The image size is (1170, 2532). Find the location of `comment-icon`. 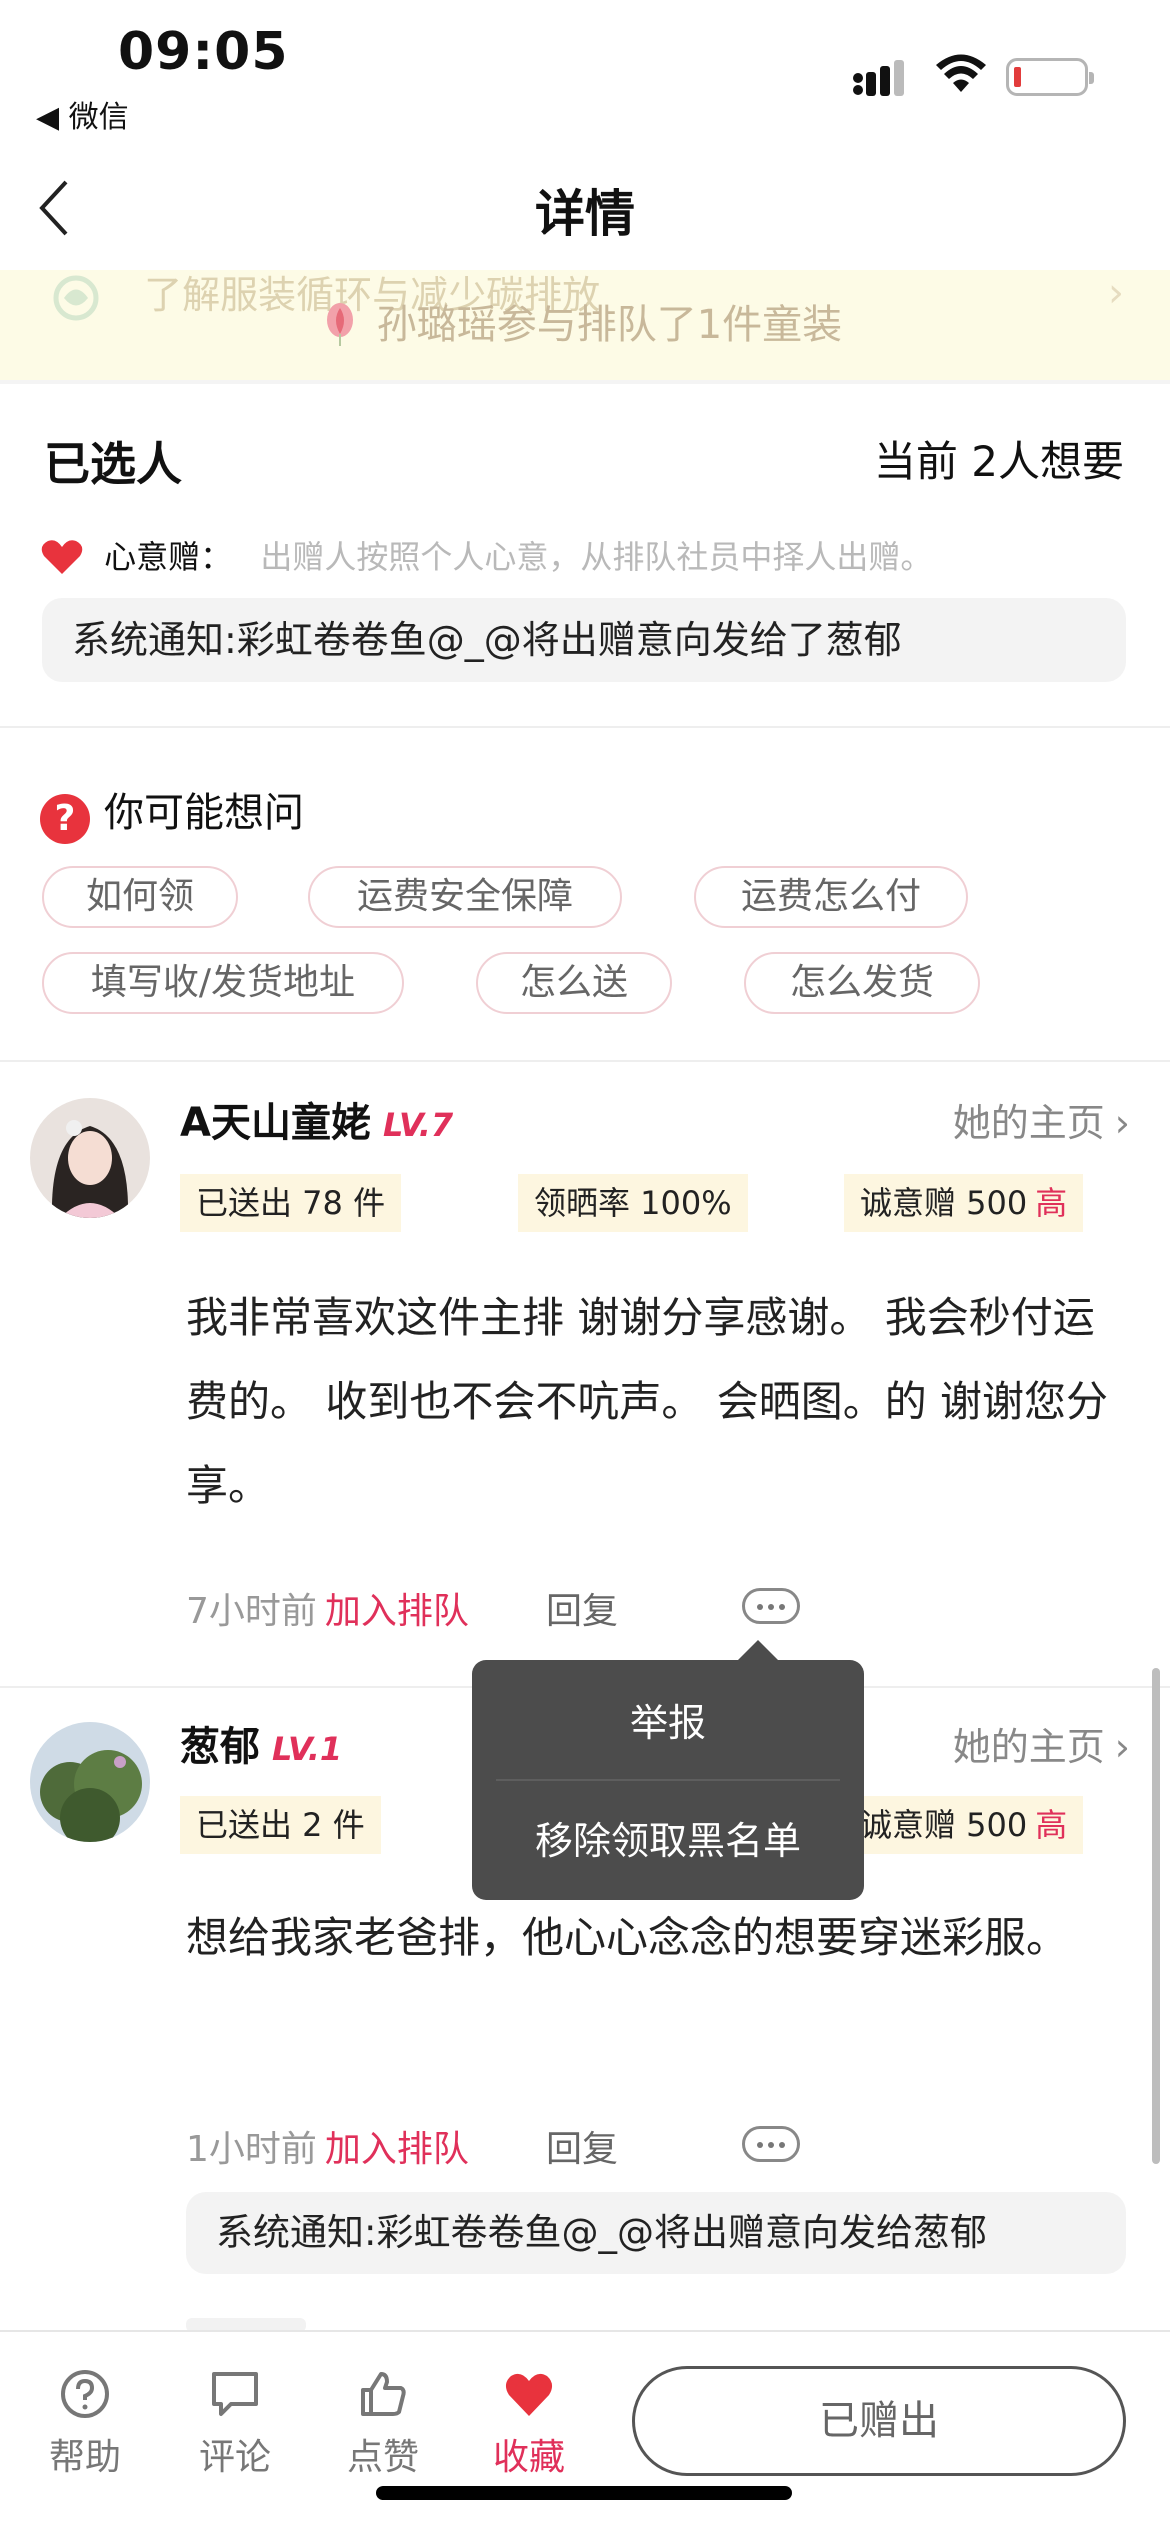

comment-icon is located at coordinates (235, 2394).